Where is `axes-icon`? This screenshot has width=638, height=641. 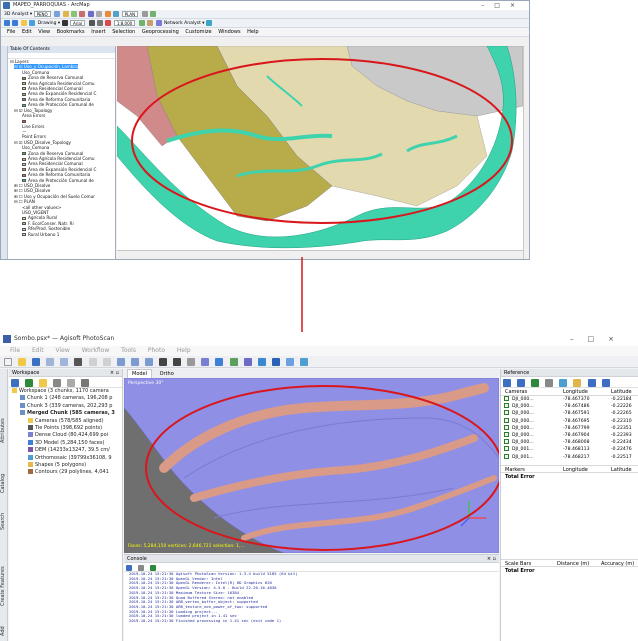 axes-icon is located at coordinates (303, 362).